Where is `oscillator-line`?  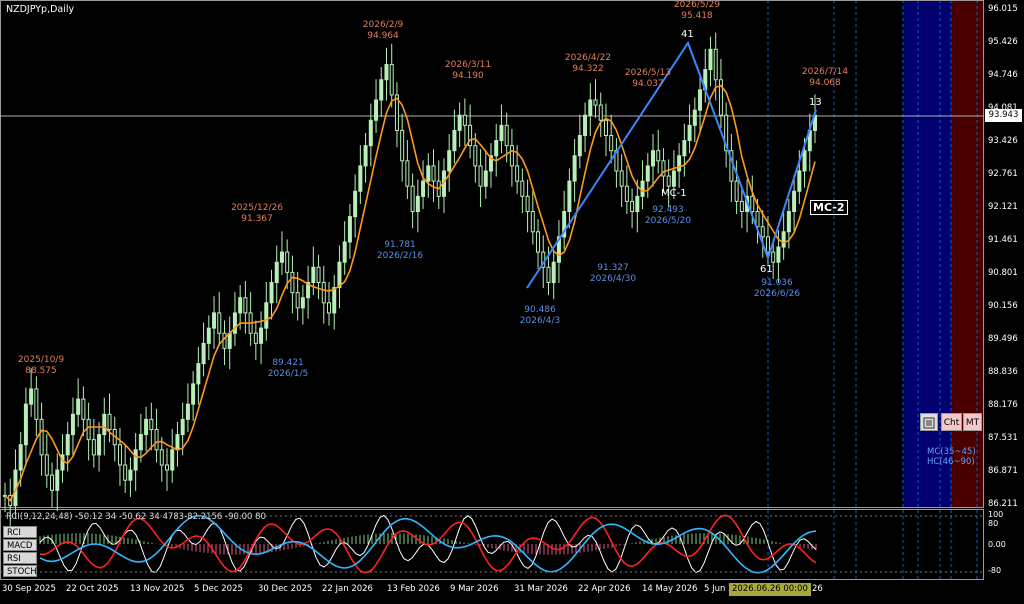
oscillator-line is located at coordinates (428, 544).